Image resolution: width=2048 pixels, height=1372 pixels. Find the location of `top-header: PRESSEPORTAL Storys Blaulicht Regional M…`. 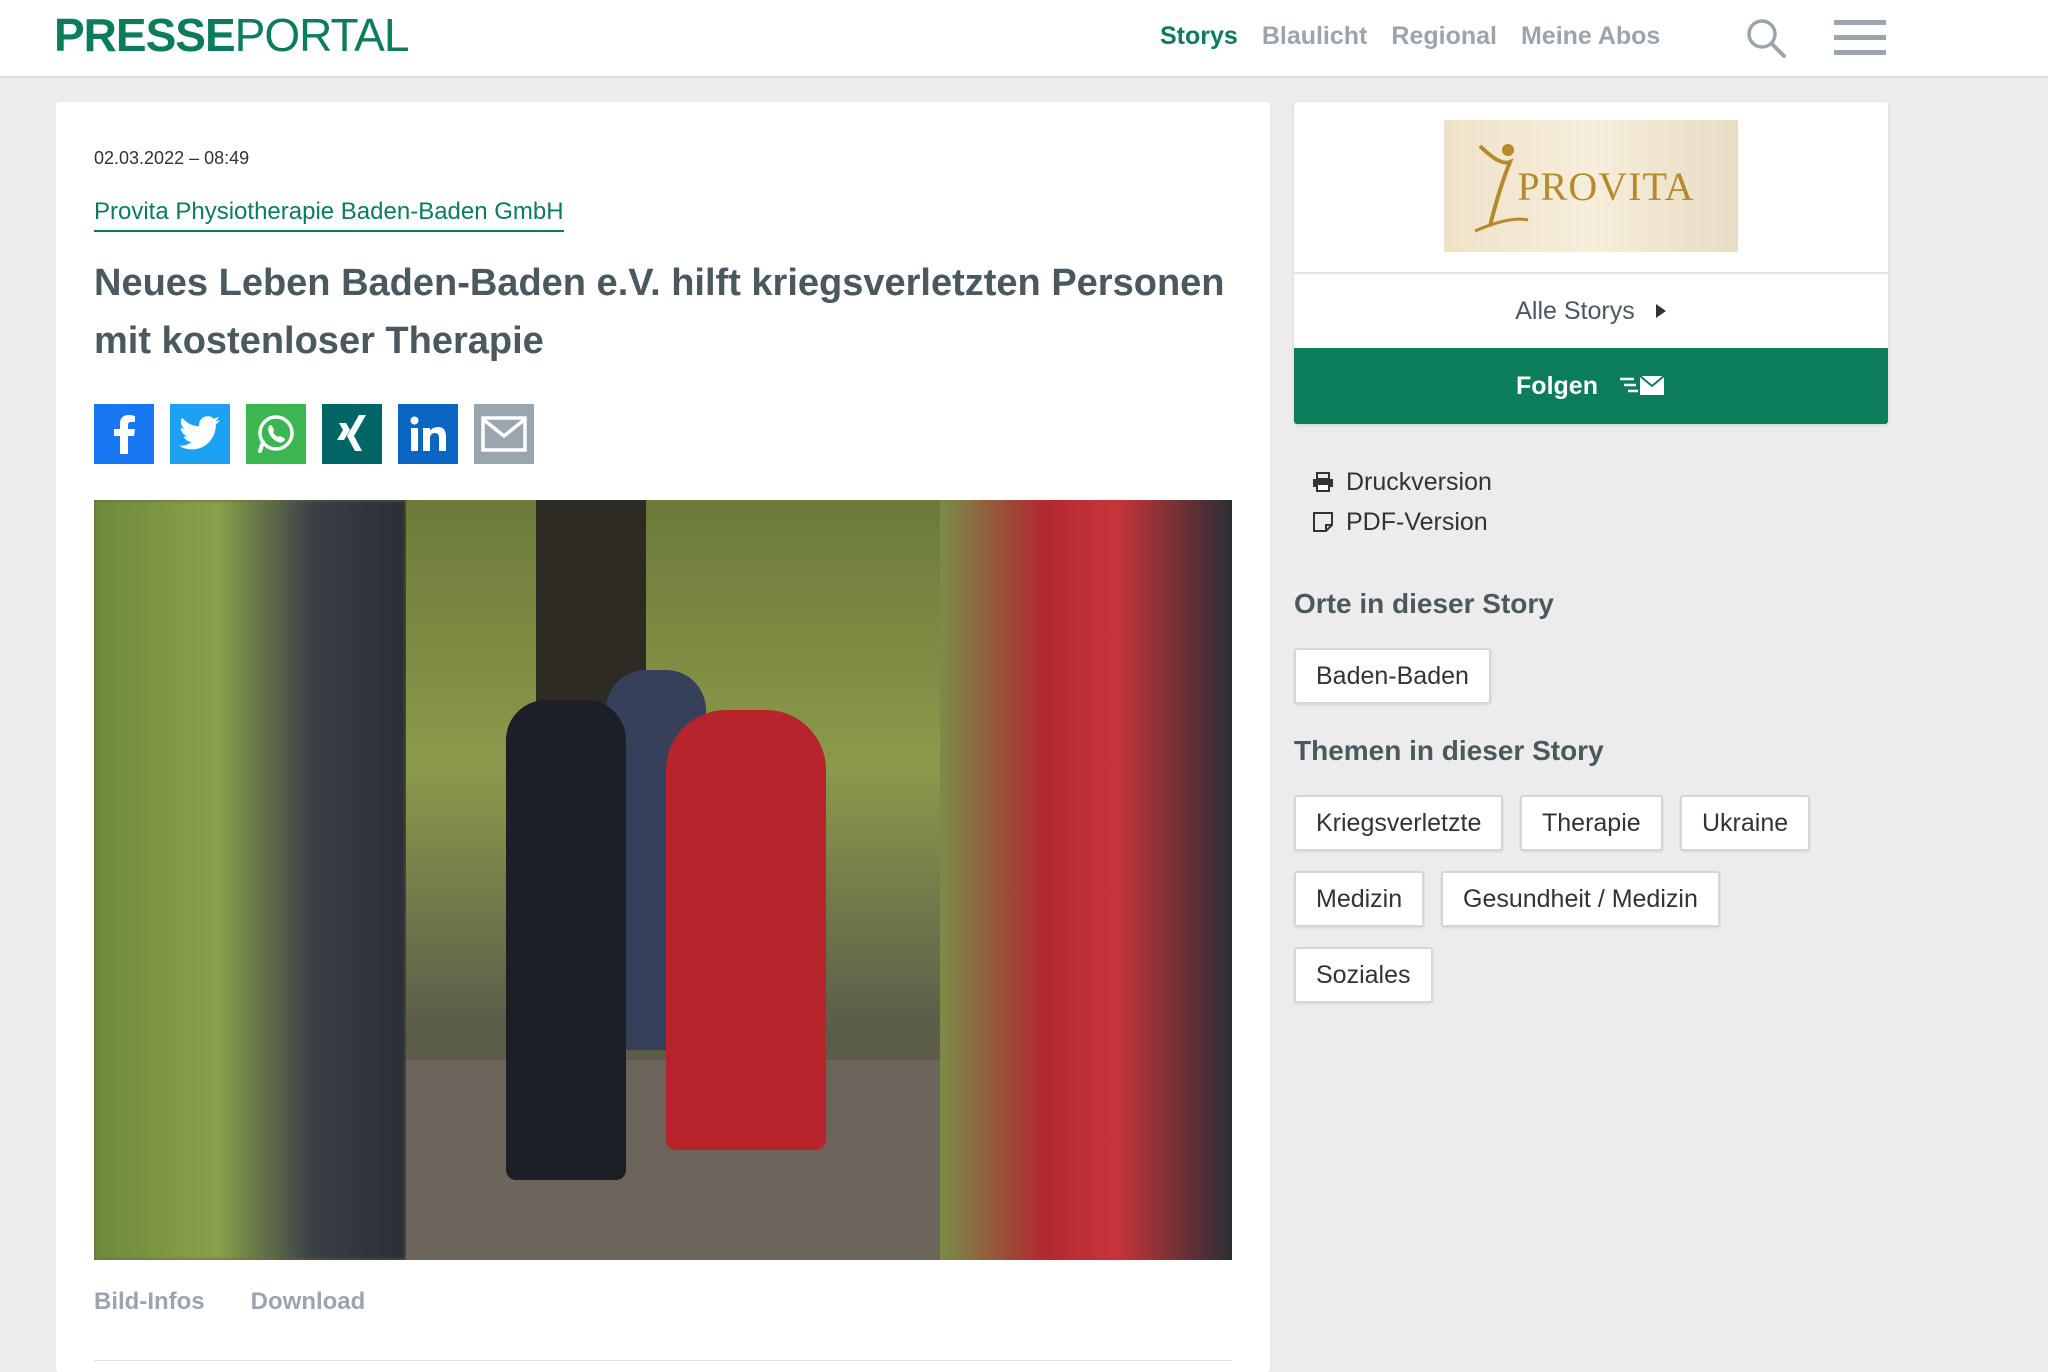

top-header: PRESSEPORTAL Storys Blaulicht Regional M… is located at coordinates (1024, 39).